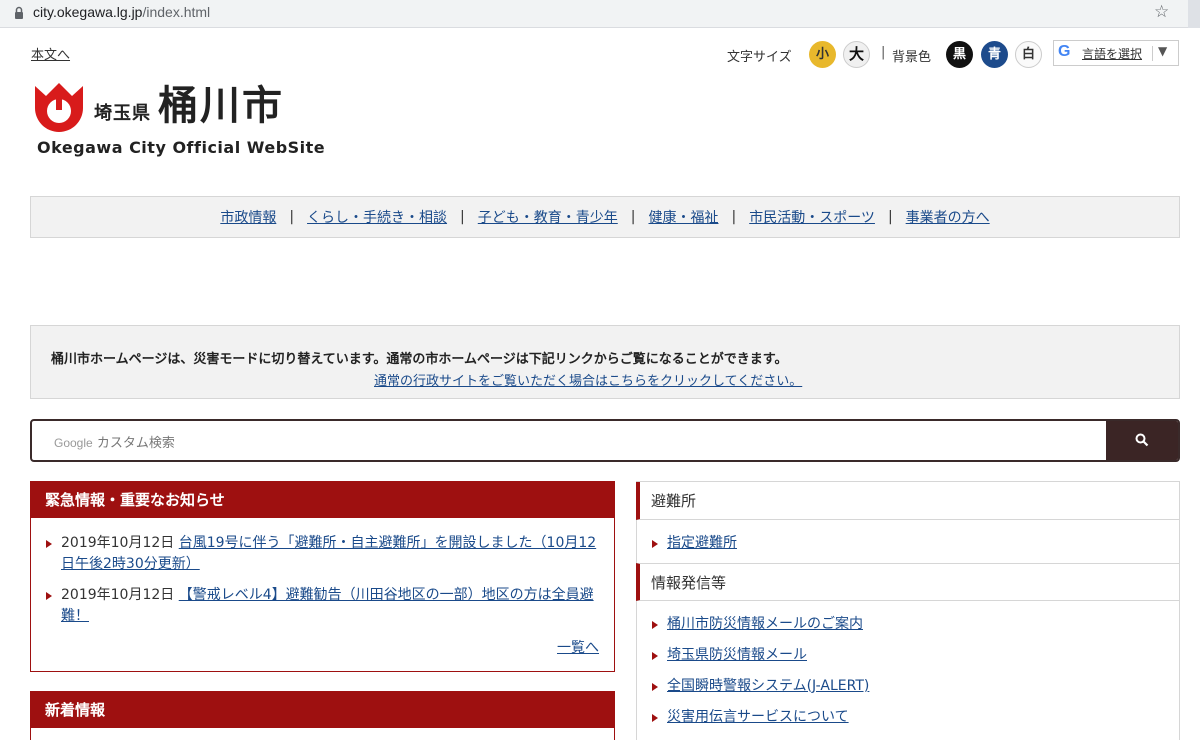 Image resolution: width=1200 pixels, height=740 pixels. Describe the element at coordinates (1194, 14) in the screenshot. I see `browser-edge` at that location.